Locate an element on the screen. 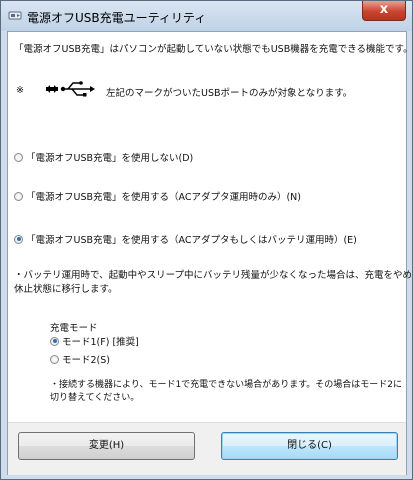 The image size is (413, 480). mode-note-line-2: 切り替えてください。 is located at coordinates (95, 398).